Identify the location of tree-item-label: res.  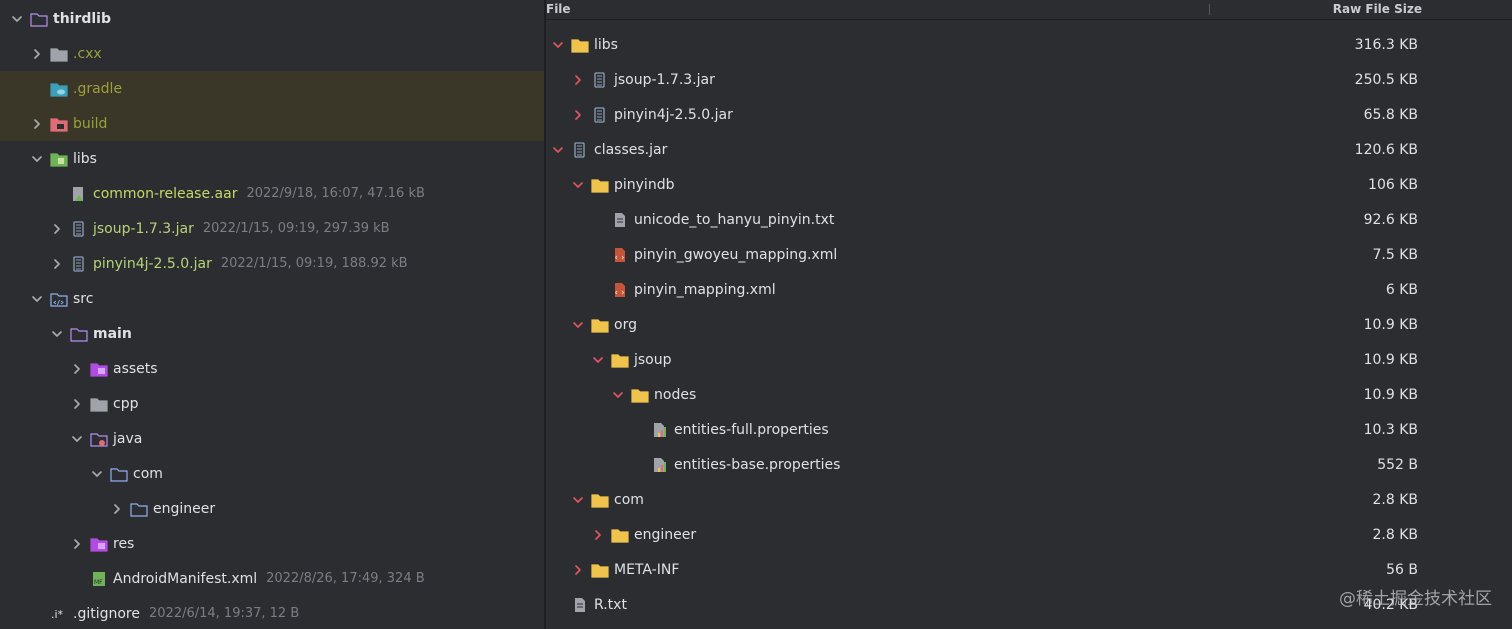
(124, 543).